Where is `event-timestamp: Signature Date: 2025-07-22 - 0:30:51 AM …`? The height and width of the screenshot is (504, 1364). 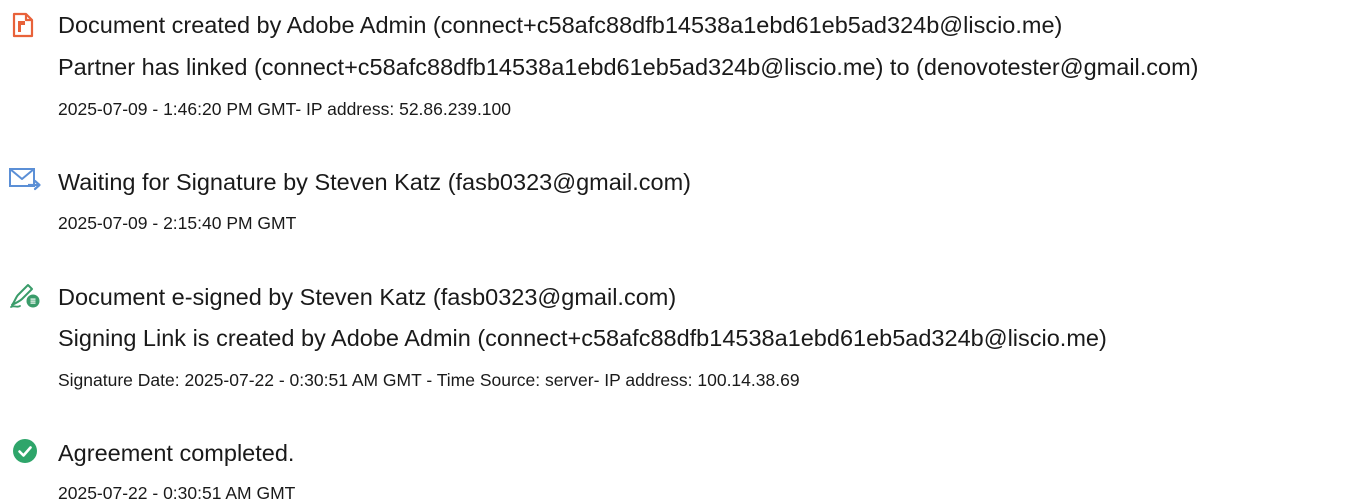
event-timestamp: Signature Date: 2025-07-22 - 0:30:51 AM … is located at coordinates (429, 380).